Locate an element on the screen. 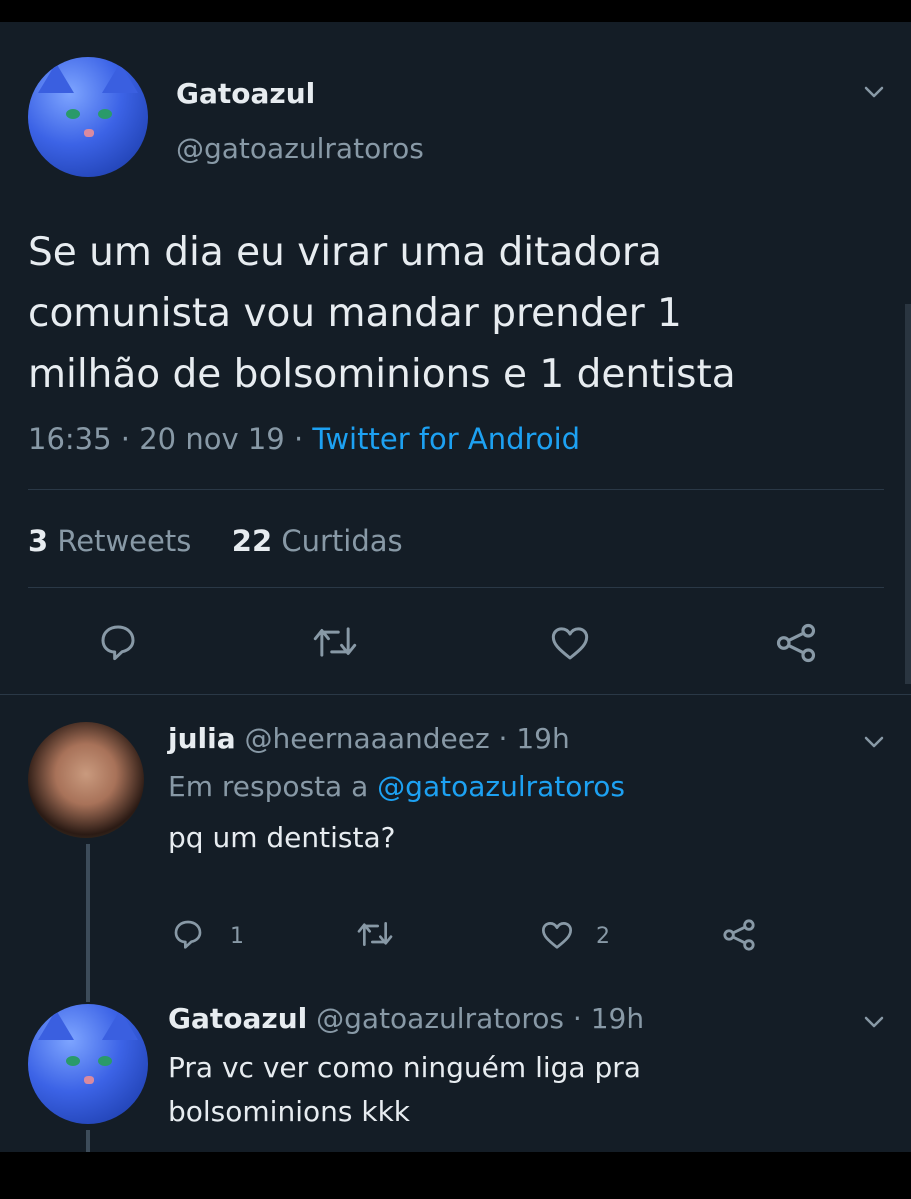 Image resolution: width=911 pixels, height=1199 pixels. reply-count: 1 is located at coordinates (237, 936).